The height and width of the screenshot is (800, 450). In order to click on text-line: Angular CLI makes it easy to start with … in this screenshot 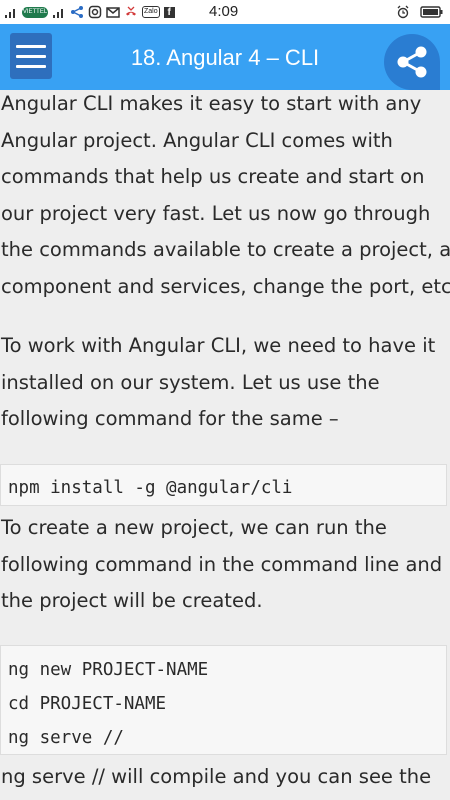, I will do `click(211, 103)`.